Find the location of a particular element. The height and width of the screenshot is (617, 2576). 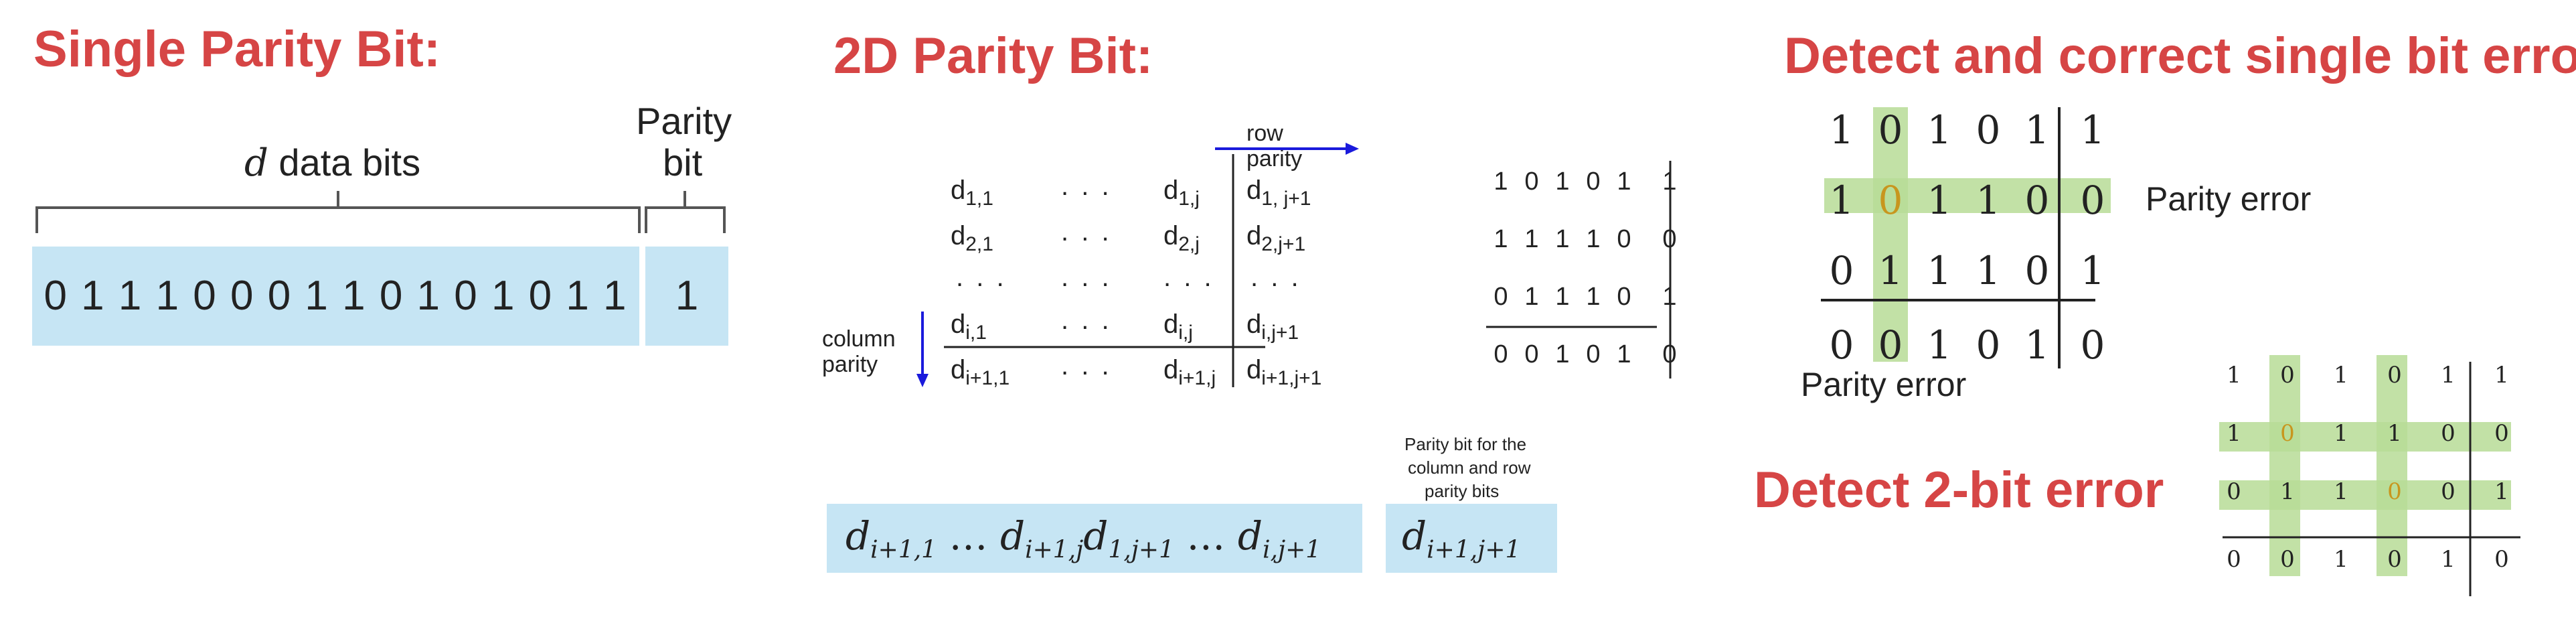

symbolic-dots-mid-1: . . . is located at coordinates (1086, 277).